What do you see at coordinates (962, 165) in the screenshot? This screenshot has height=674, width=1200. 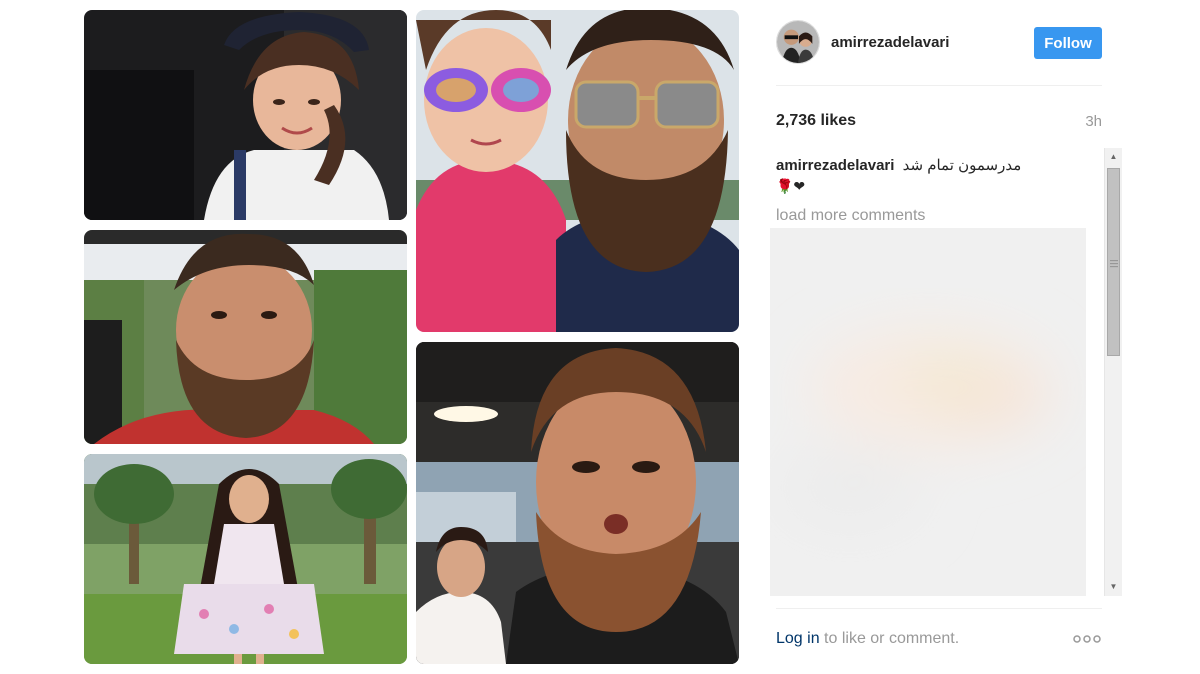 I see `caption-text: مدرسمون تمام شد` at bounding box center [962, 165].